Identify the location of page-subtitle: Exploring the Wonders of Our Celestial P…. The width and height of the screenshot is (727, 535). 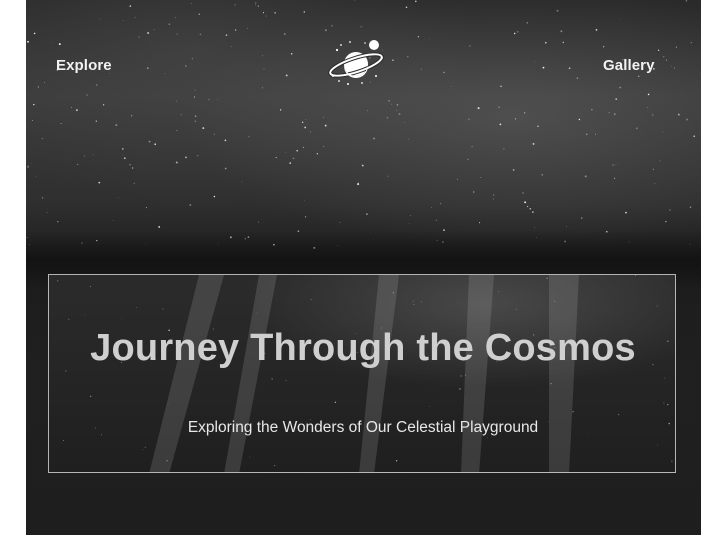
(363, 427).